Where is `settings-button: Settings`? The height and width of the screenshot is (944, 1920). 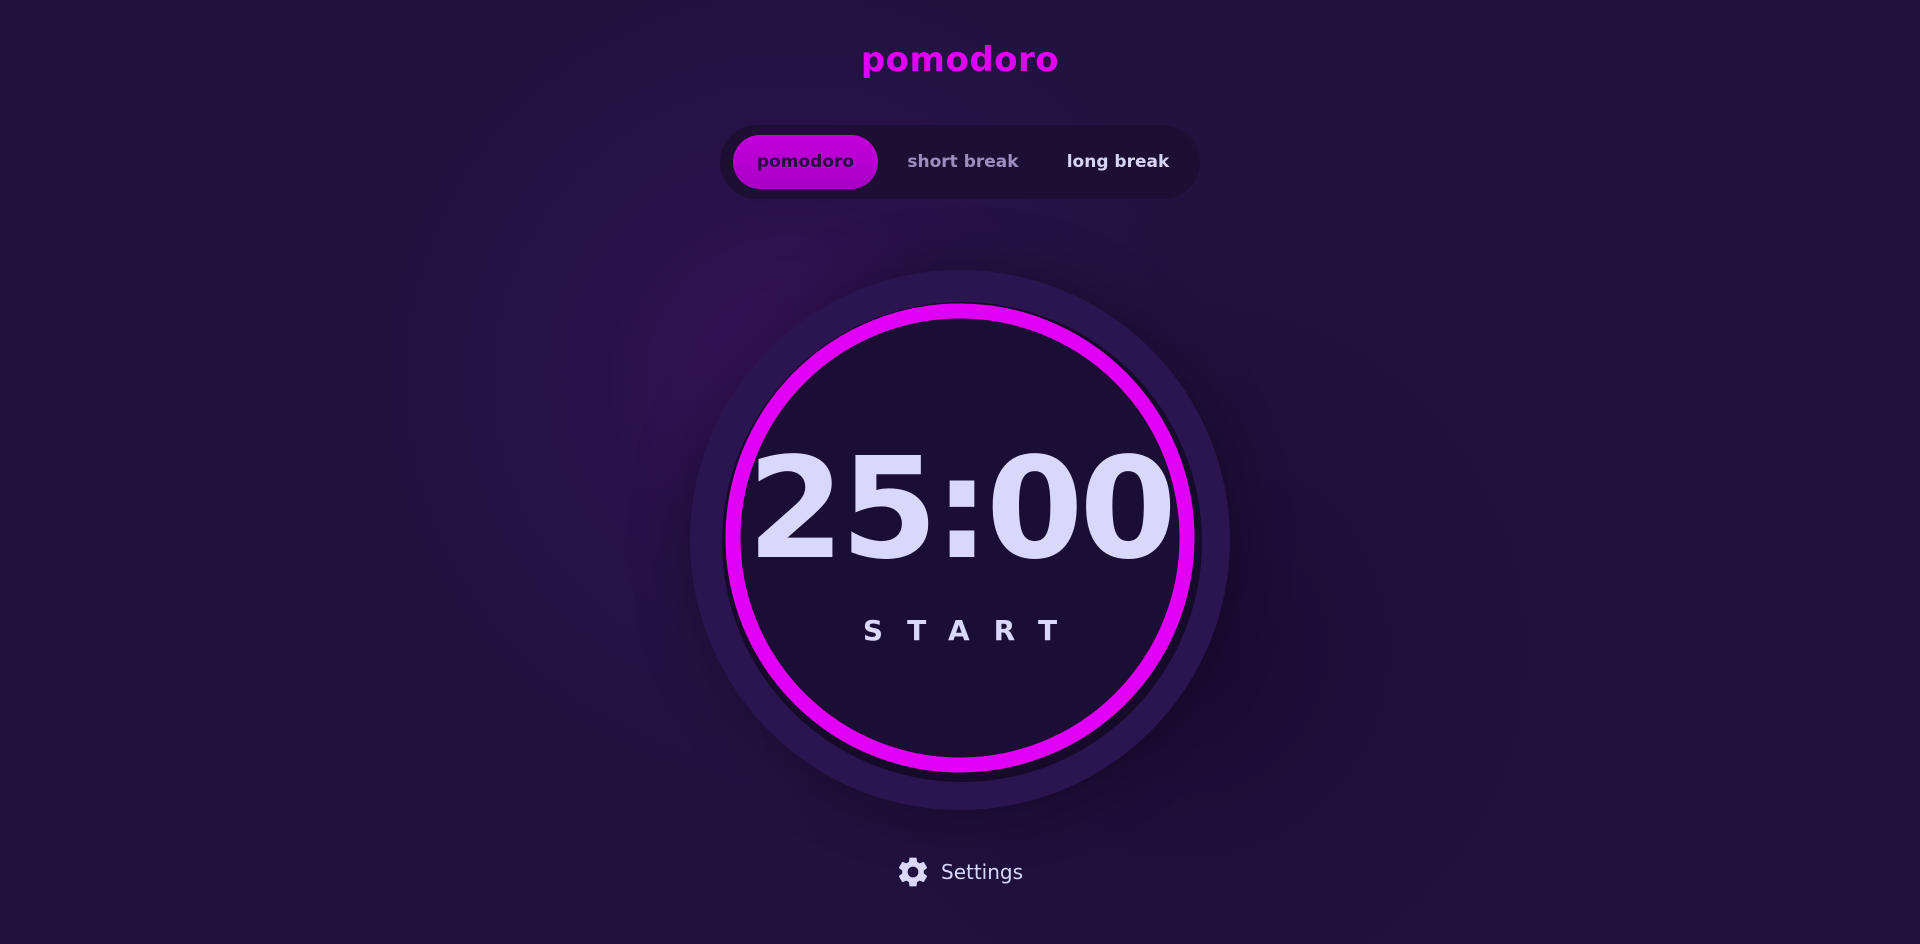
settings-button: Settings is located at coordinates (959, 872).